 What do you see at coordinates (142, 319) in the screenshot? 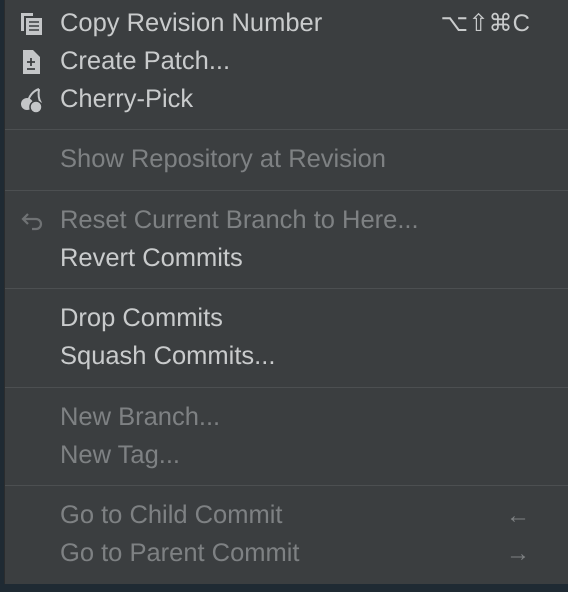
I see `menu-item-label: Drop Commits` at bounding box center [142, 319].